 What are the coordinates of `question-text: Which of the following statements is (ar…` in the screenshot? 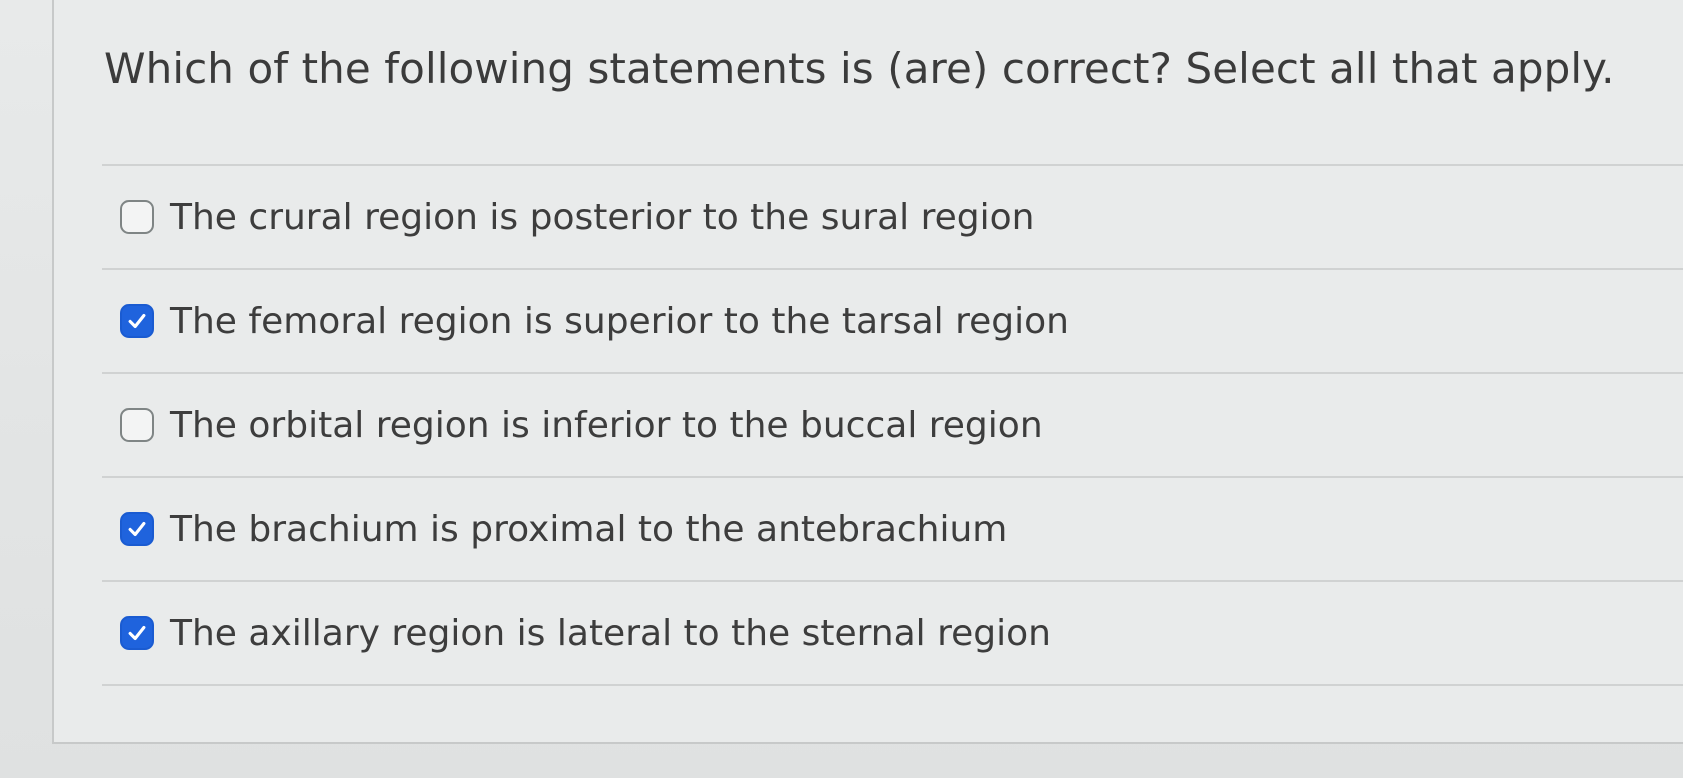 It's located at (859, 68).